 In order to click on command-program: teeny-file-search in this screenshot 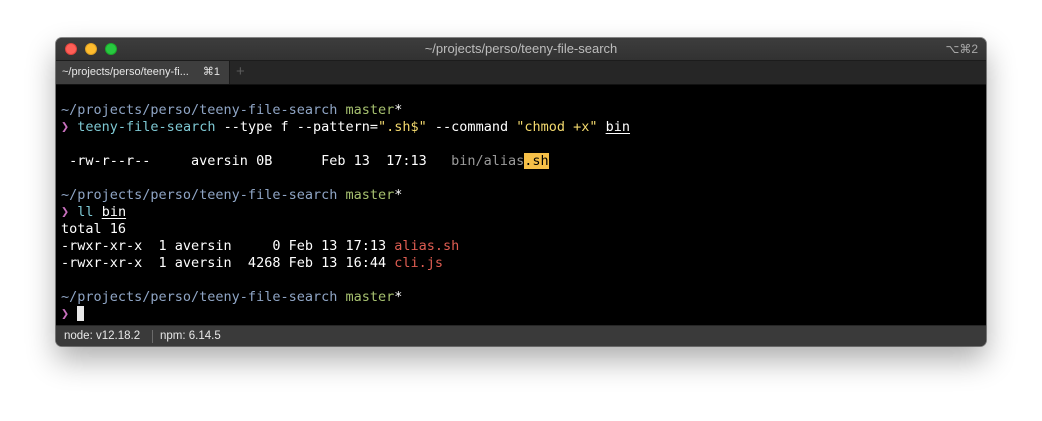, I will do `click(146, 127)`.